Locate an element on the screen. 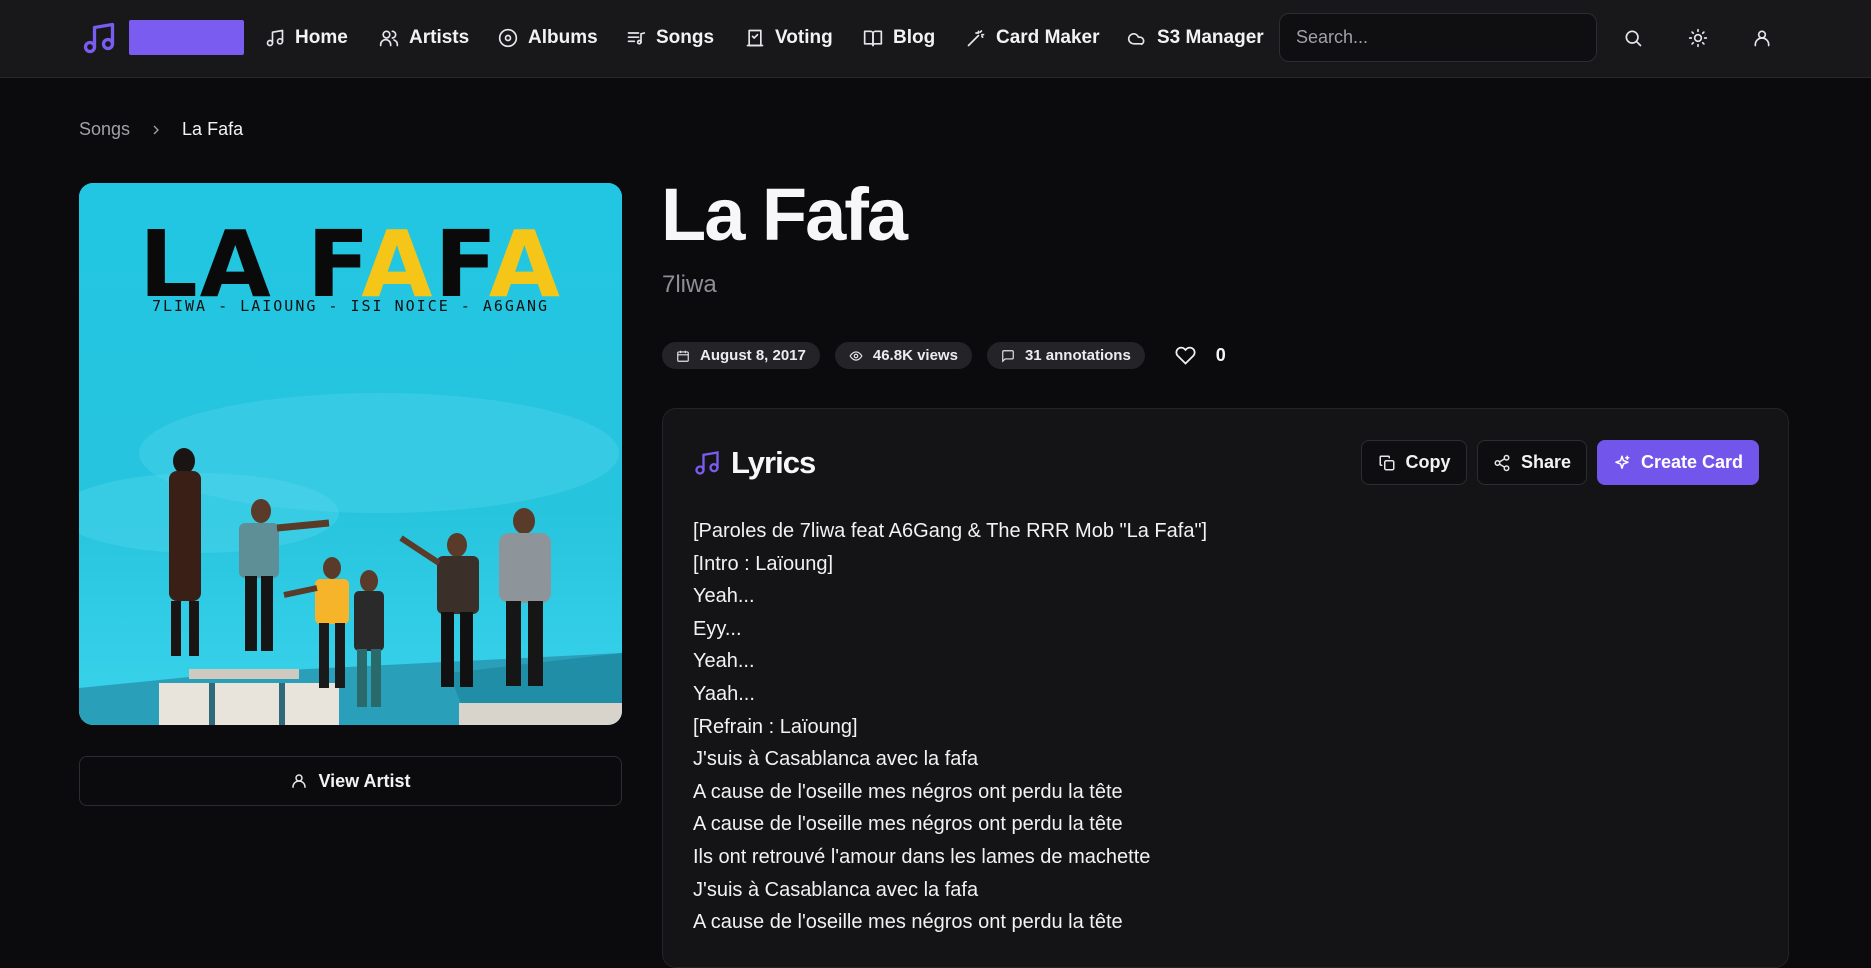 Image resolution: width=1871 pixels, height=968 pixels. nav-label: S3 Manager is located at coordinates (1210, 37).